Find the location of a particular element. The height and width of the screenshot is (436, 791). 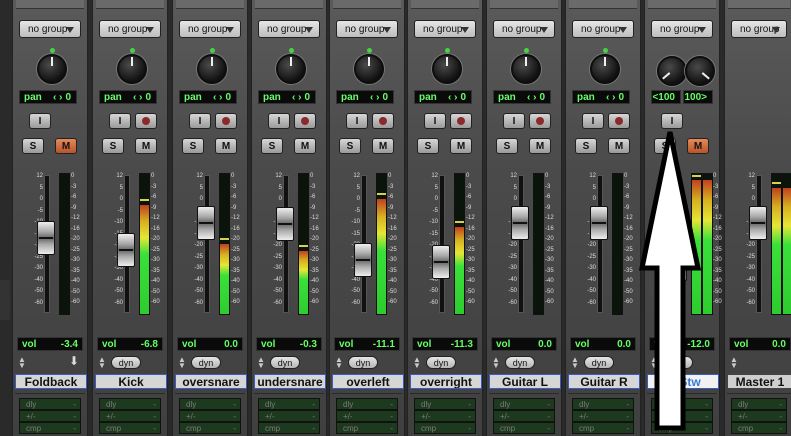

track-name-label: undersnare is located at coordinates (290, 381).